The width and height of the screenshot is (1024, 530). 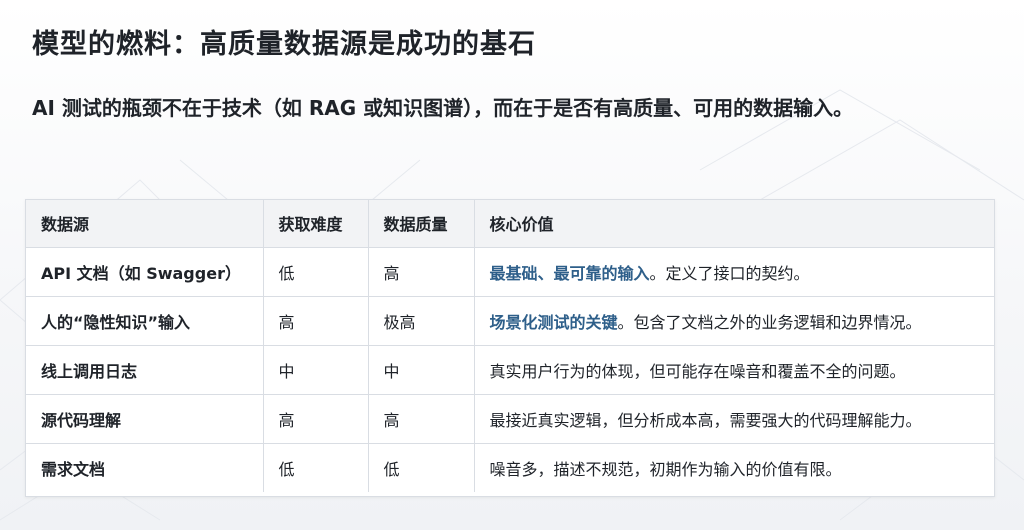 What do you see at coordinates (145, 321) in the screenshot?
I see `cell-source: 人的“隐性知识”输入` at bounding box center [145, 321].